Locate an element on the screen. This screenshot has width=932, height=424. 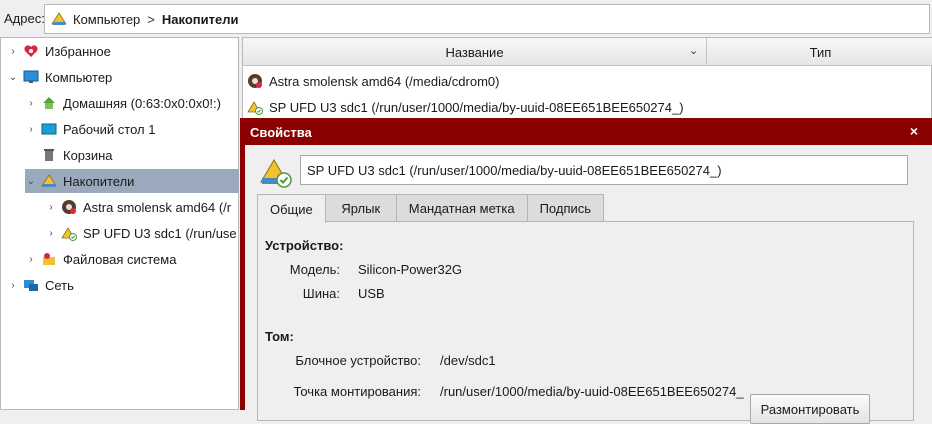
list-item: Astra smolensk amd64 (/media/cdrom0) is located at coordinates (587, 81).